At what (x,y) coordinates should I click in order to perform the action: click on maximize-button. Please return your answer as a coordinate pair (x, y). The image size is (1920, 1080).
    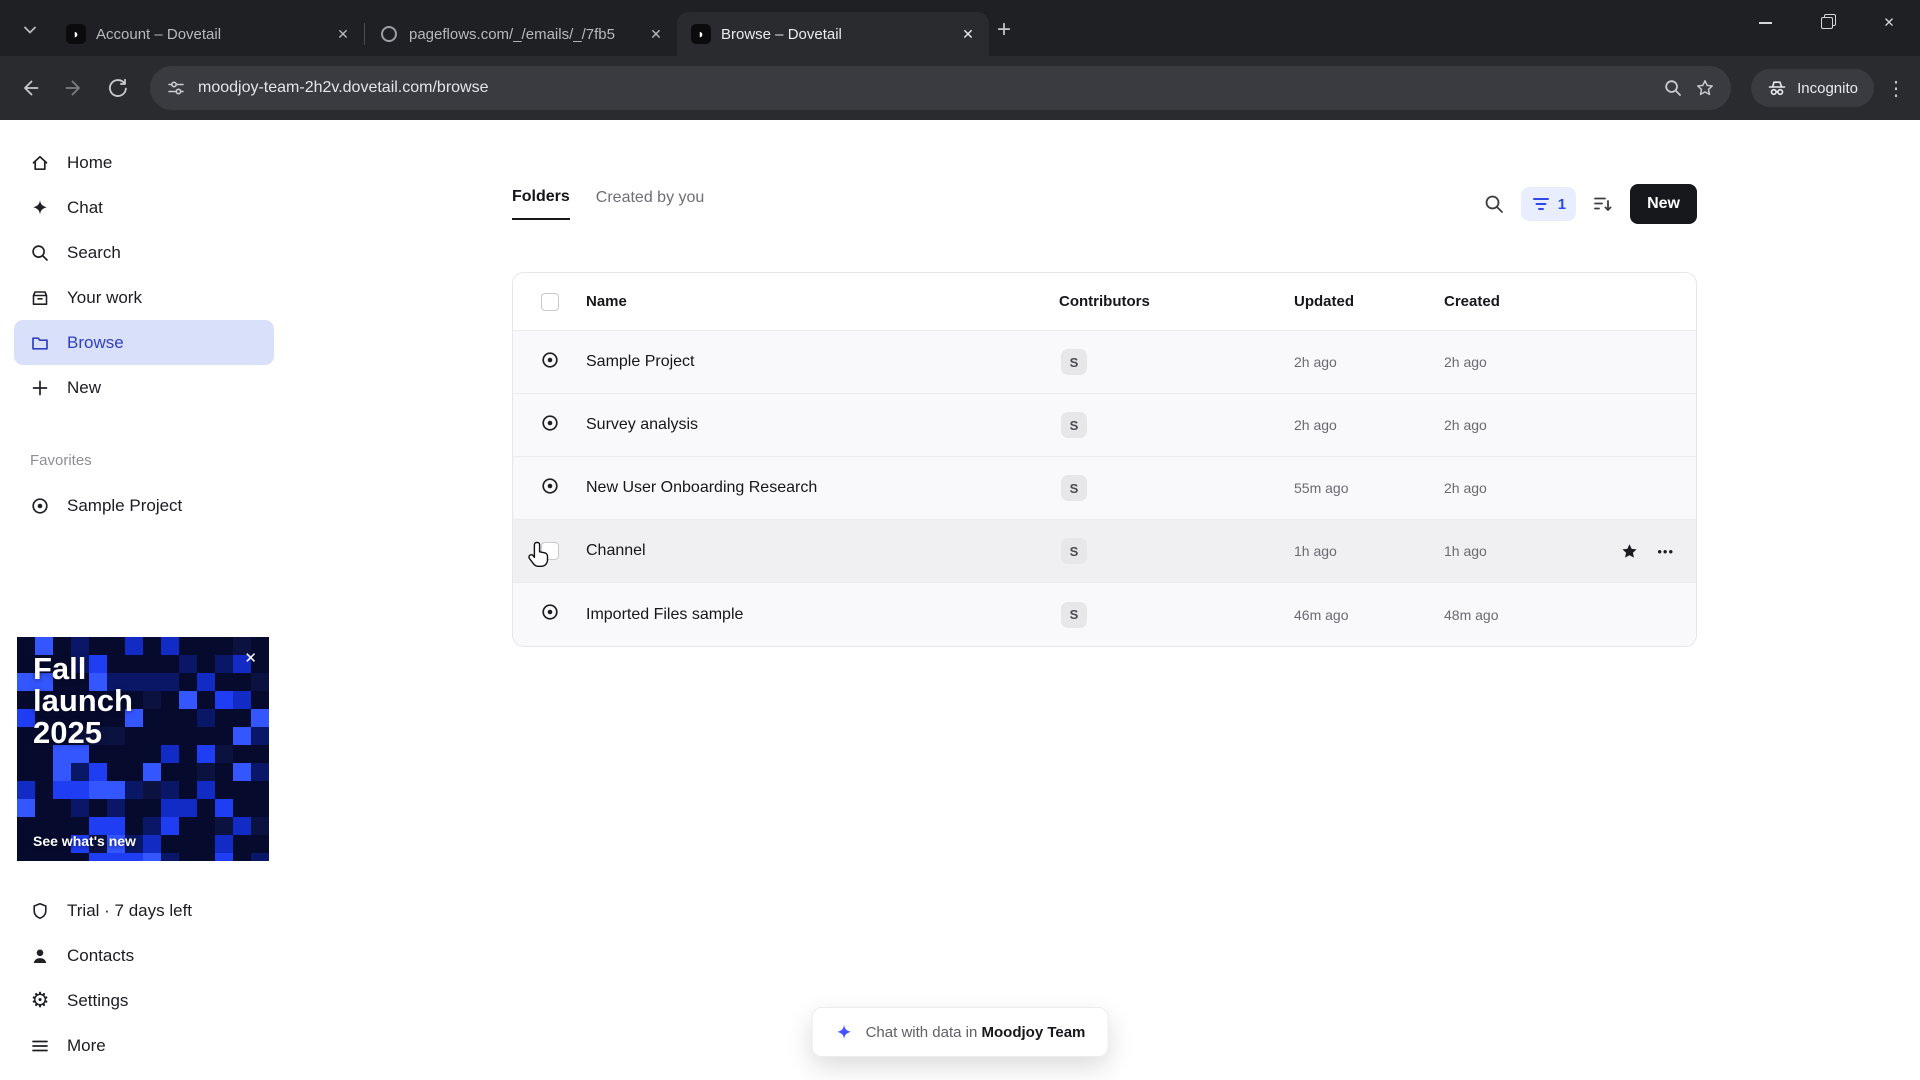
    Looking at the image, I should click on (1827, 23).